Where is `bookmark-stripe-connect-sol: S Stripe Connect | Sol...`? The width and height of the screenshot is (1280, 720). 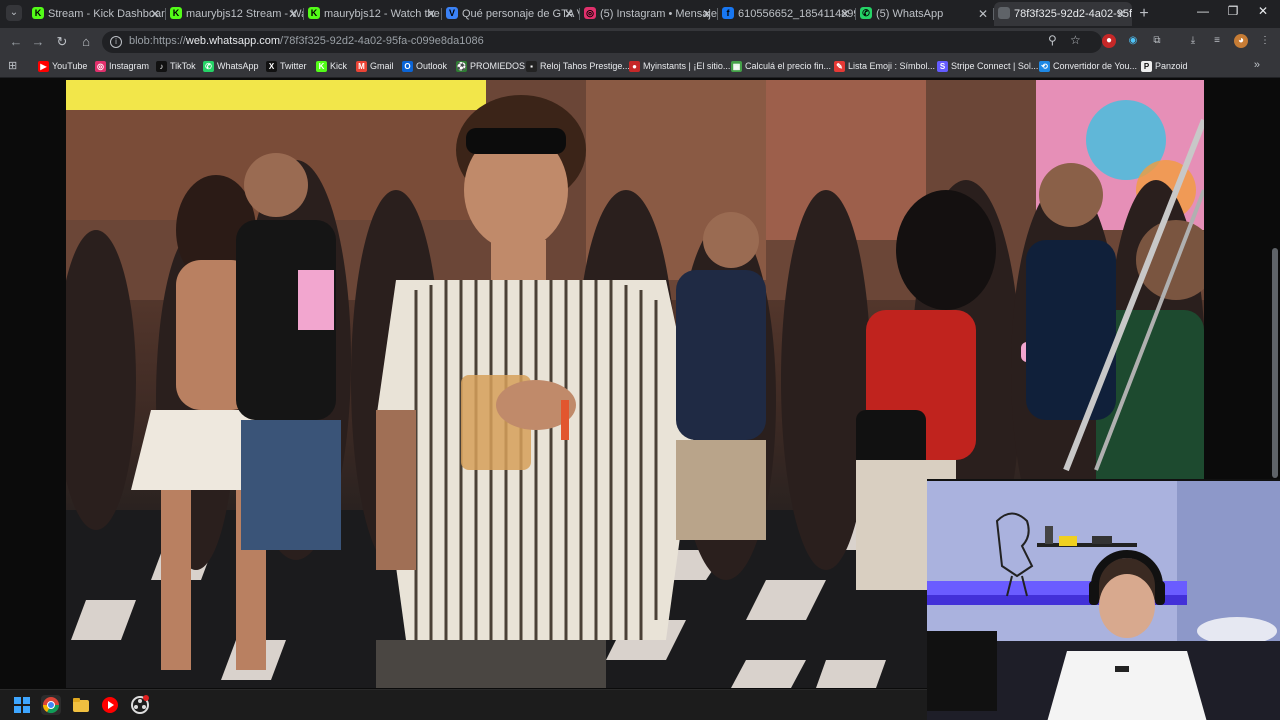 bookmark-stripe-connect-sol: S Stripe Connect | Sol... is located at coordinates (987, 67).